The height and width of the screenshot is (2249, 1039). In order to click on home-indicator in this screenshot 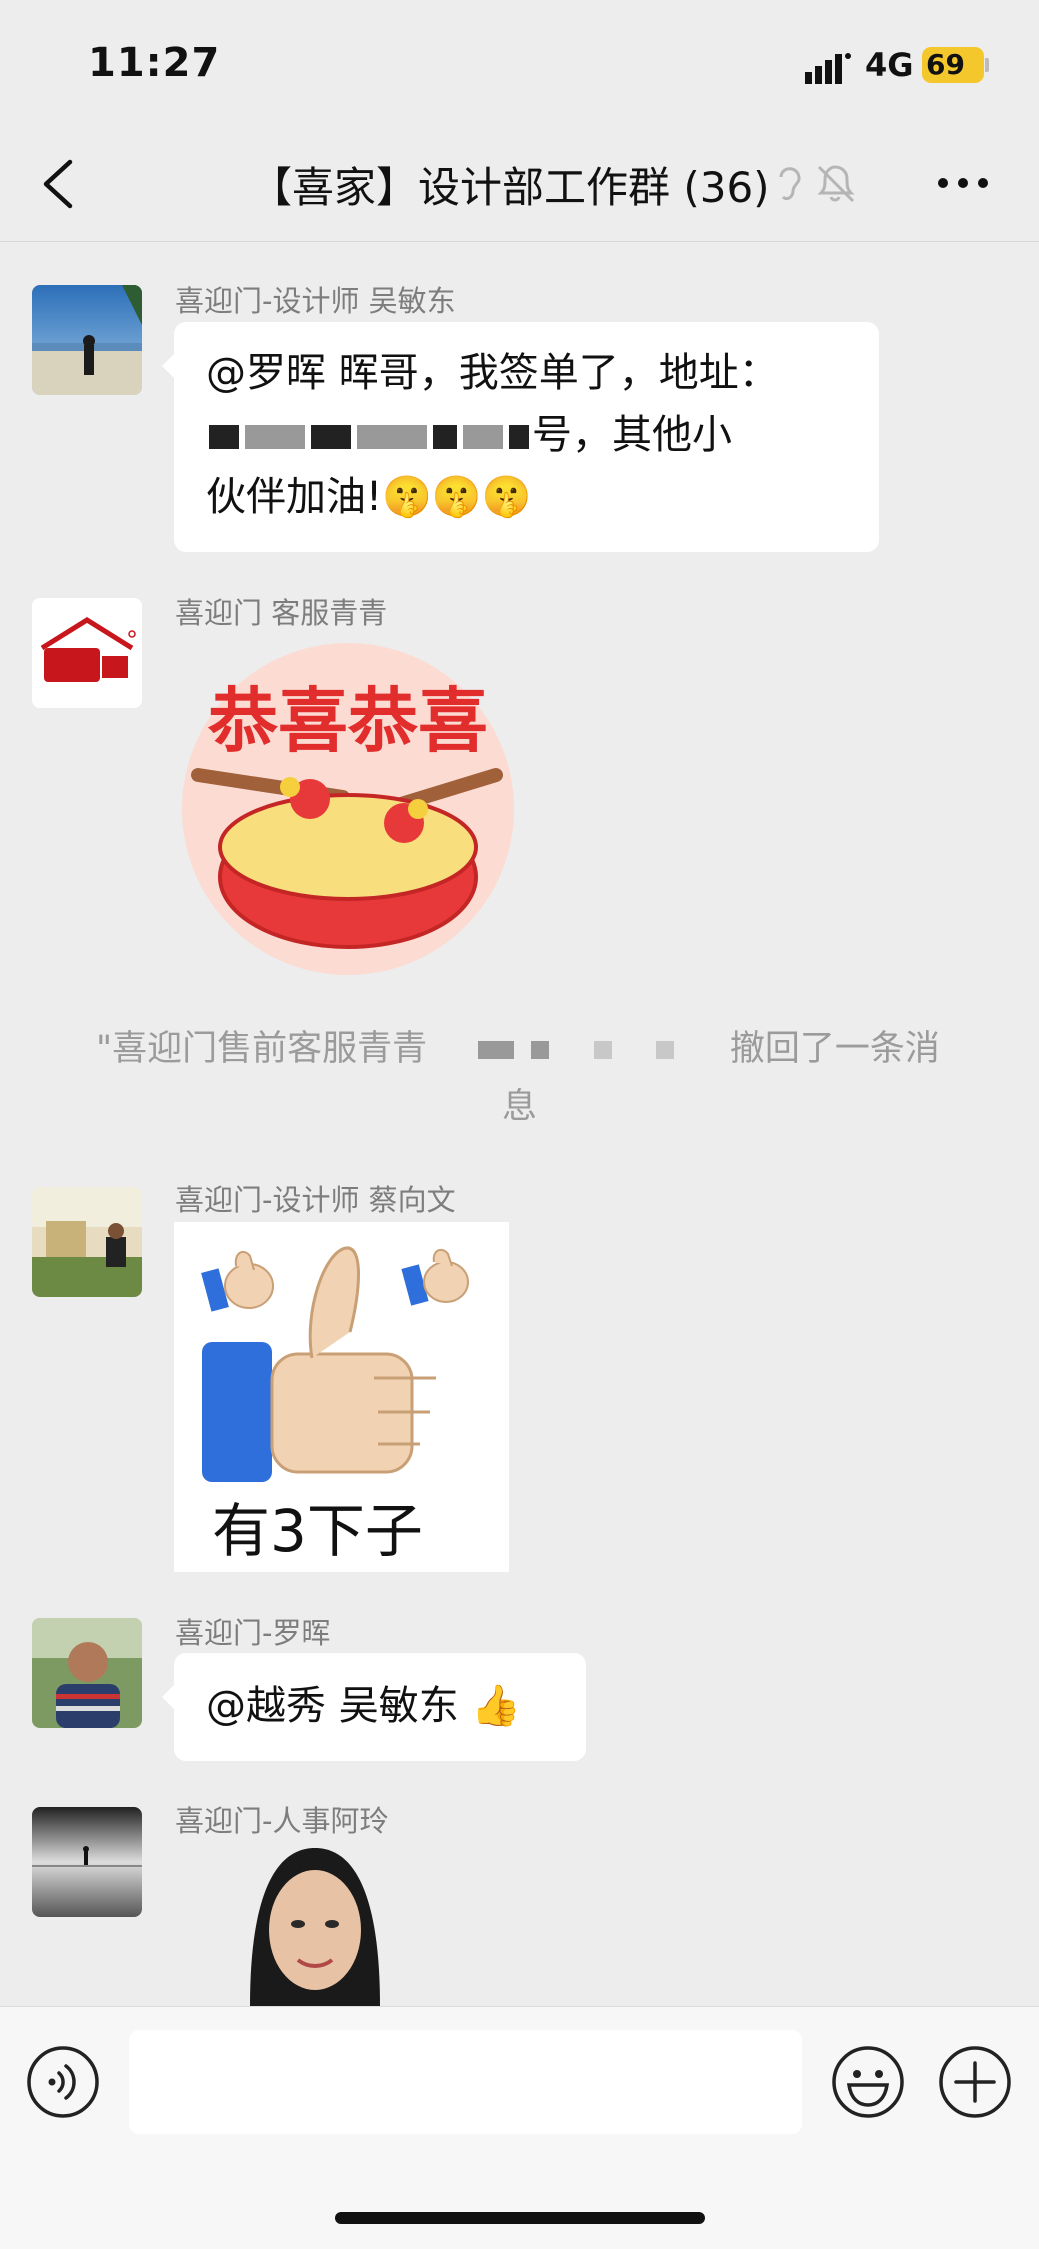, I will do `click(520, 2218)`.